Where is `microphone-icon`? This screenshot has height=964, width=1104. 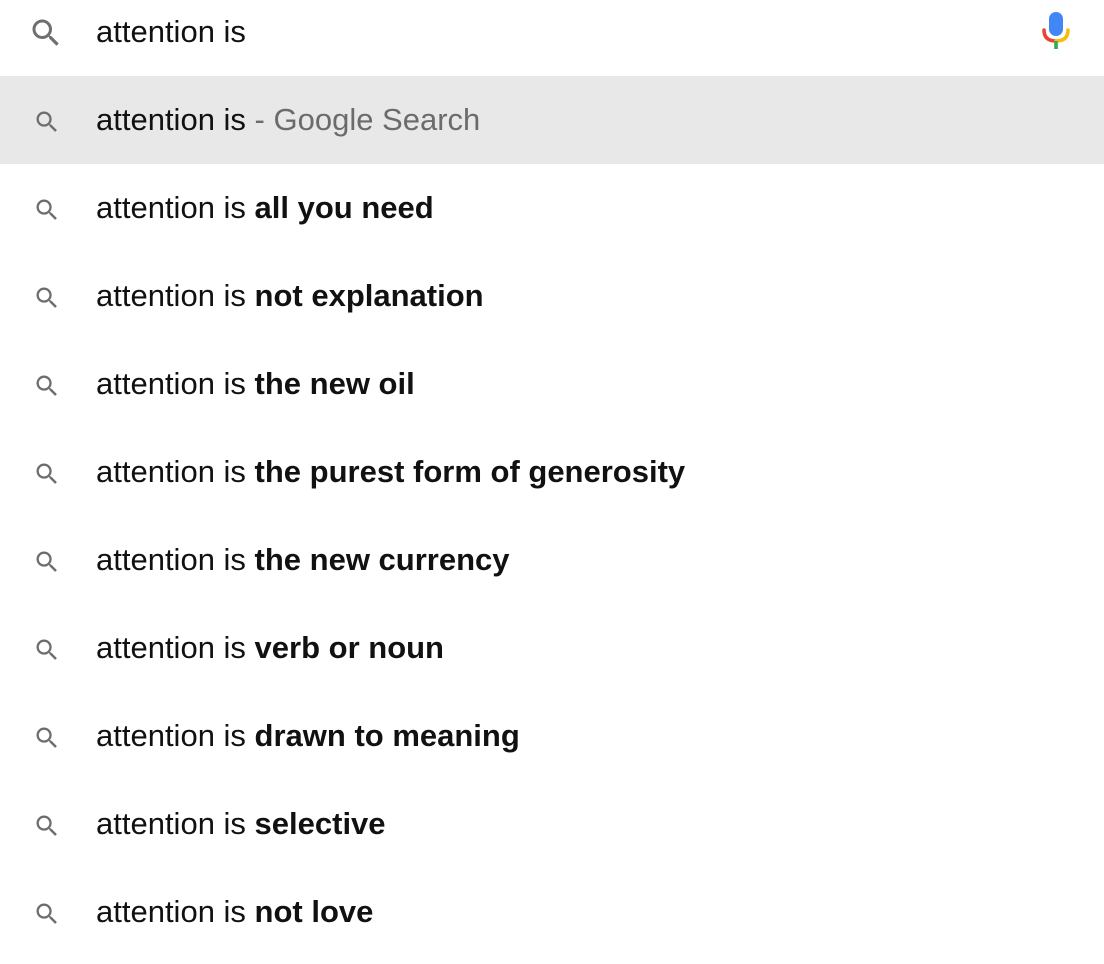 microphone-icon is located at coordinates (1056, 32).